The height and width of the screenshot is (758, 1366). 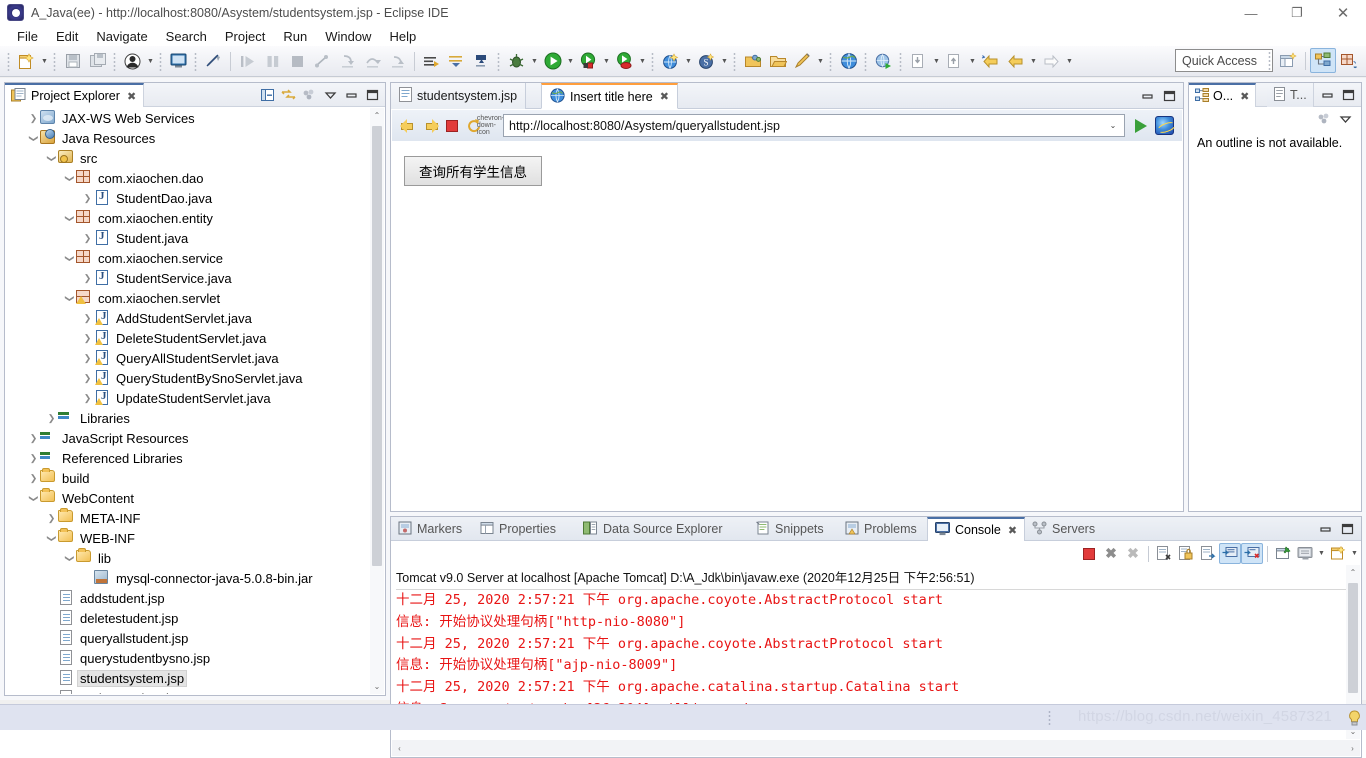 What do you see at coordinates (1113, 125) in the screenshot?
I see `url-dropdown-icon: ⌄` at bounding box center [1113, 125].